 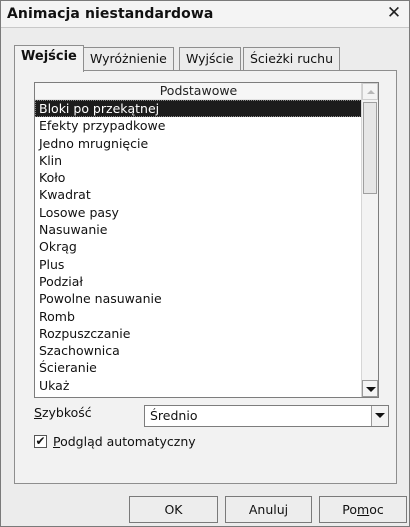 I want to click on list-item: Jedno mrugnięcie, so click(x=198, y=143).